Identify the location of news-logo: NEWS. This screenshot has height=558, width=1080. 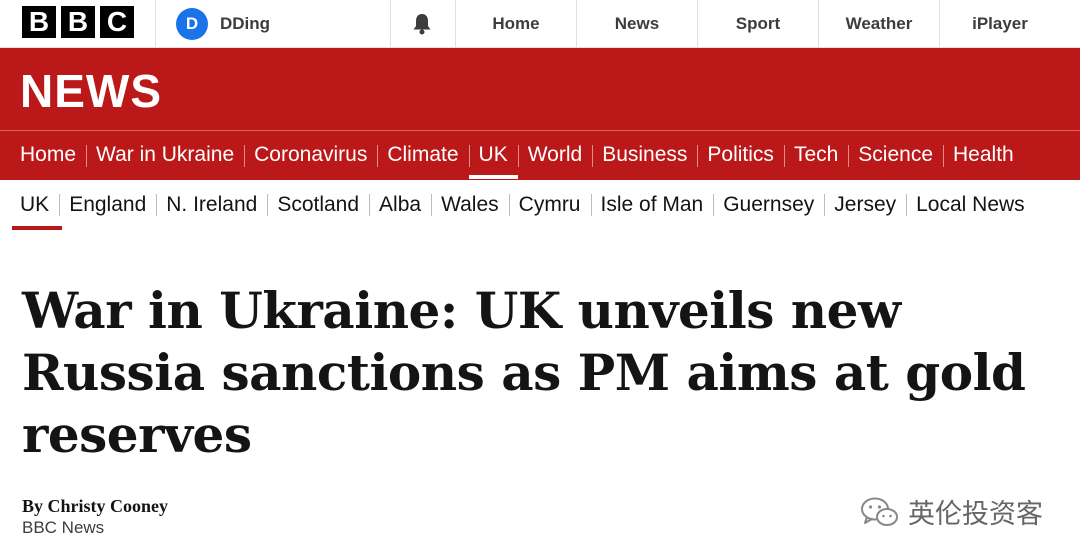
(91, 91).